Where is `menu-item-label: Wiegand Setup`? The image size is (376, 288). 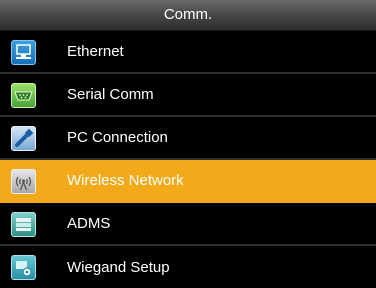 menu-item-label: Wiegand Setup is located at coordinates (118, 267).